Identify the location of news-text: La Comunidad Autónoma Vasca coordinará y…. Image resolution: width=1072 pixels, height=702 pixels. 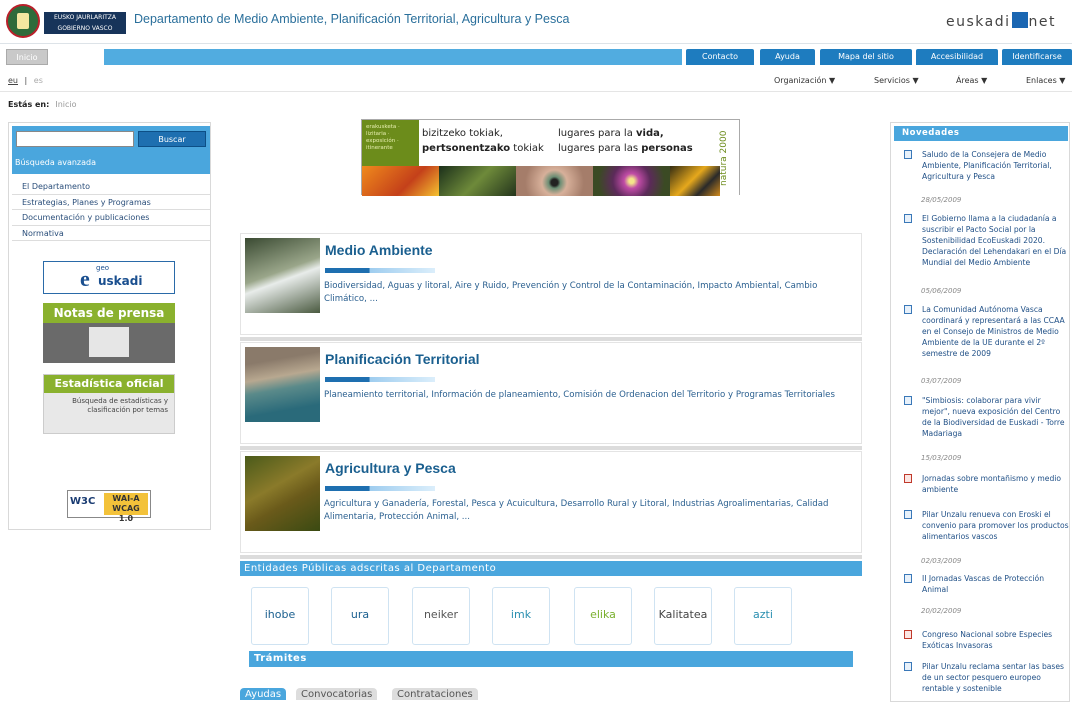
(993, 331).